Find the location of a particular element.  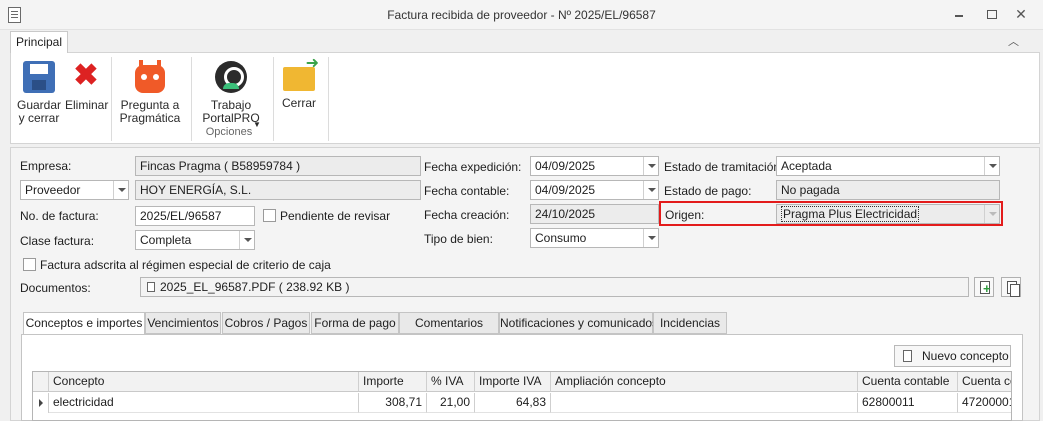

fecha-creacion-field: 24/10/2025 is located at coordinates (594, 214).